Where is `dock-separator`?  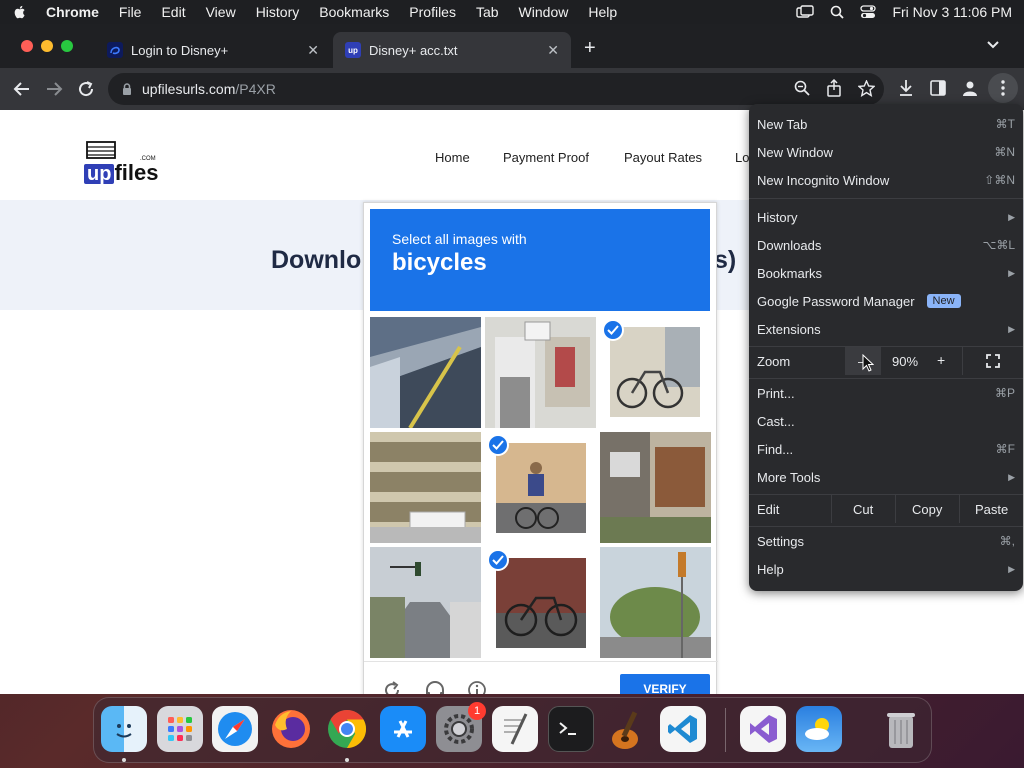
dock-separator is located at coordinates (725, 730).